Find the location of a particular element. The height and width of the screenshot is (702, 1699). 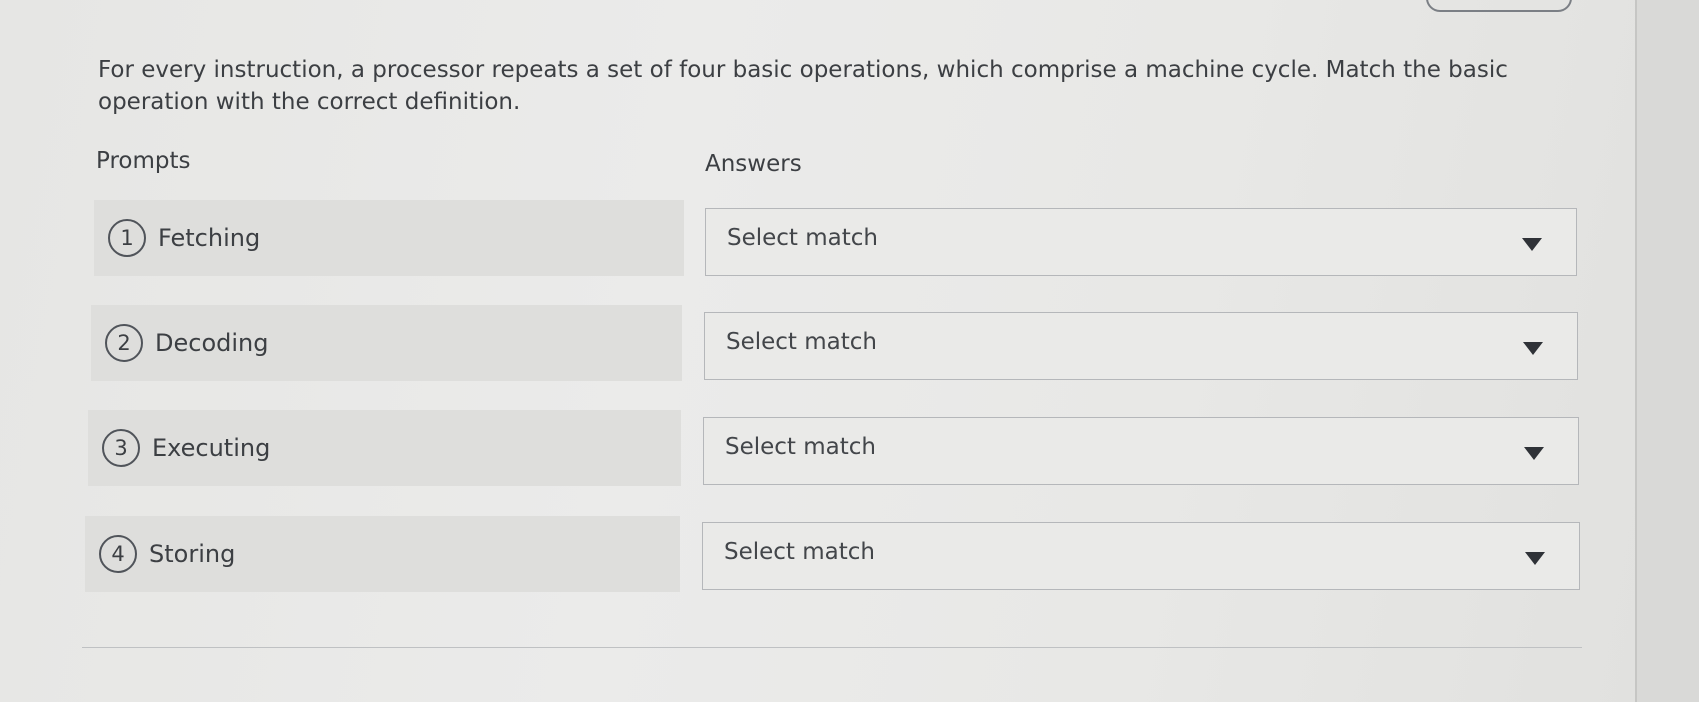

prompt-label: Storing is located at coordinates (192, 554).